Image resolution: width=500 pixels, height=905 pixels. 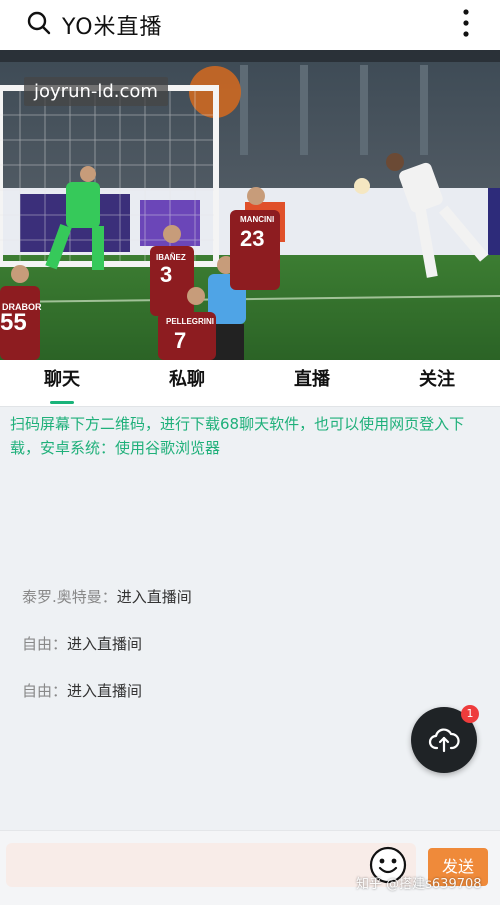 What do you see at coordinates (466, 23) in the screenshot?
I see `more-menu-icon` at bounding box center [466, 23].